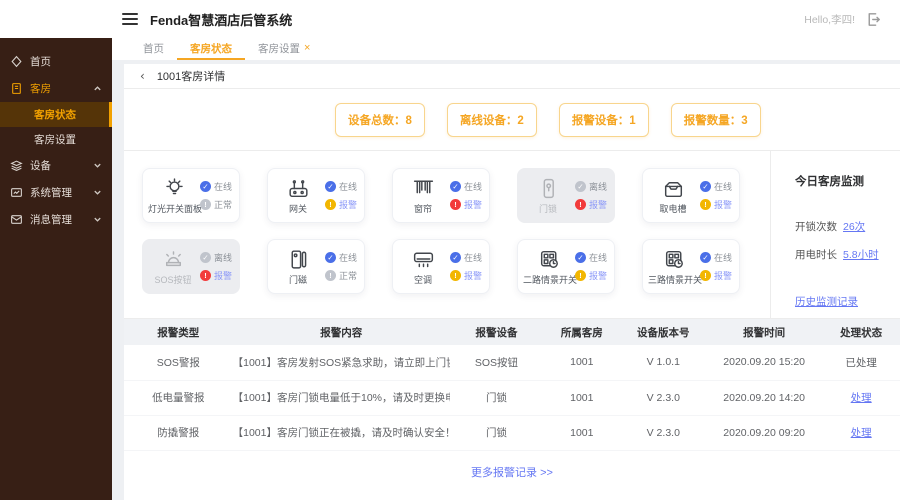 The height and width of the screenshot is (500, 900). What do you see at coordinates (861, 332) in the screenshot?
I see `table-header-cell: 处理状态` at bounding box center [861, 332].